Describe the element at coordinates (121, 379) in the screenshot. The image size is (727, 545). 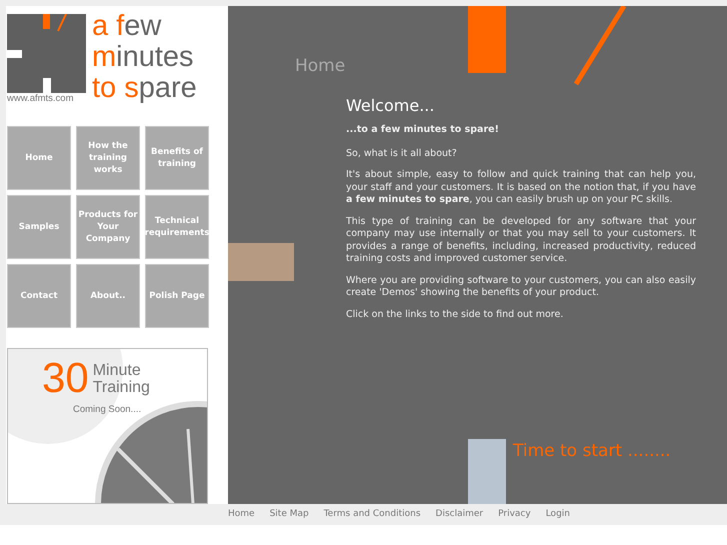
I see `promo-title: Minute Training` at that location.